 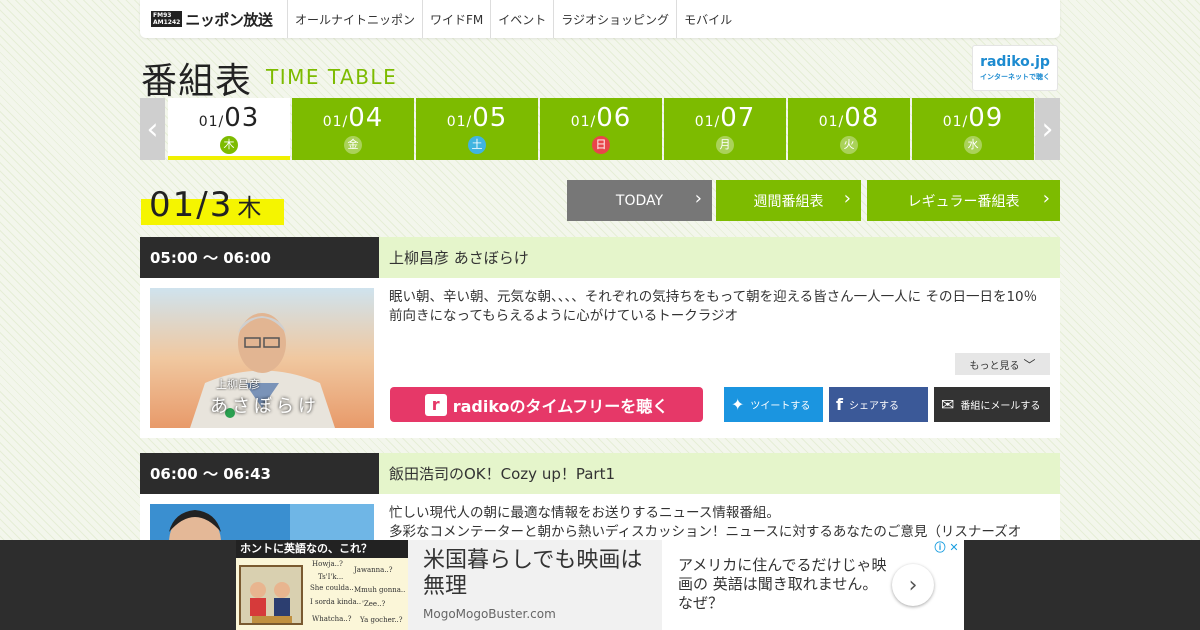 I want to click on mail-button: ✉ 番組にメールする, so click(x=992, y=404).